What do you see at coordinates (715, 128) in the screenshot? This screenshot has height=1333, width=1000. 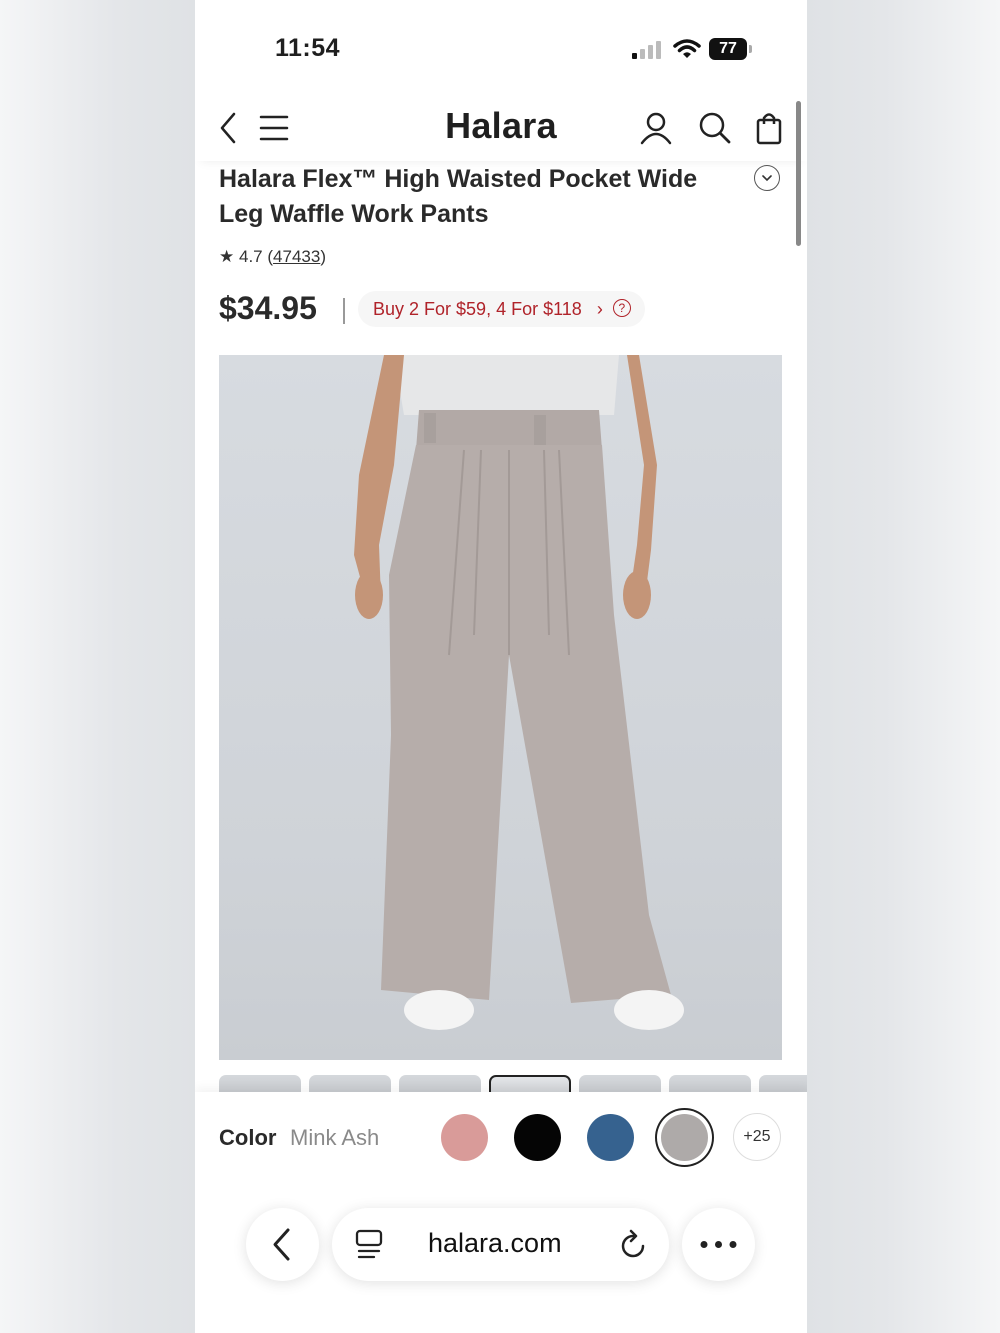 I see `search-icon` at bounding box center [715, 128].